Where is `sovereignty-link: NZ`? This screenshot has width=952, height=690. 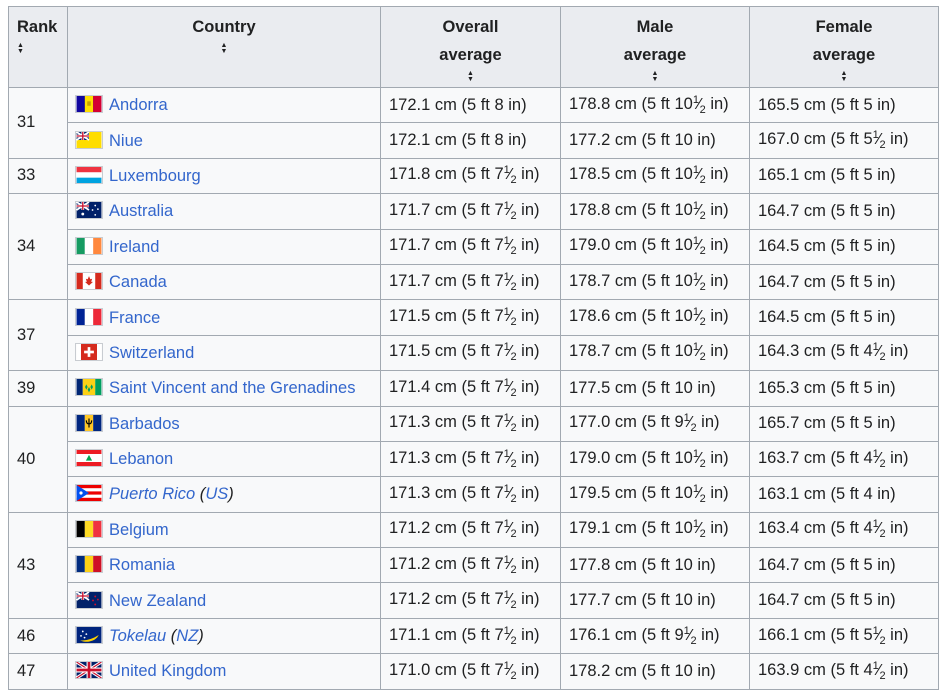
sovereignty-link: NZ is located at coordinates (187, 636).